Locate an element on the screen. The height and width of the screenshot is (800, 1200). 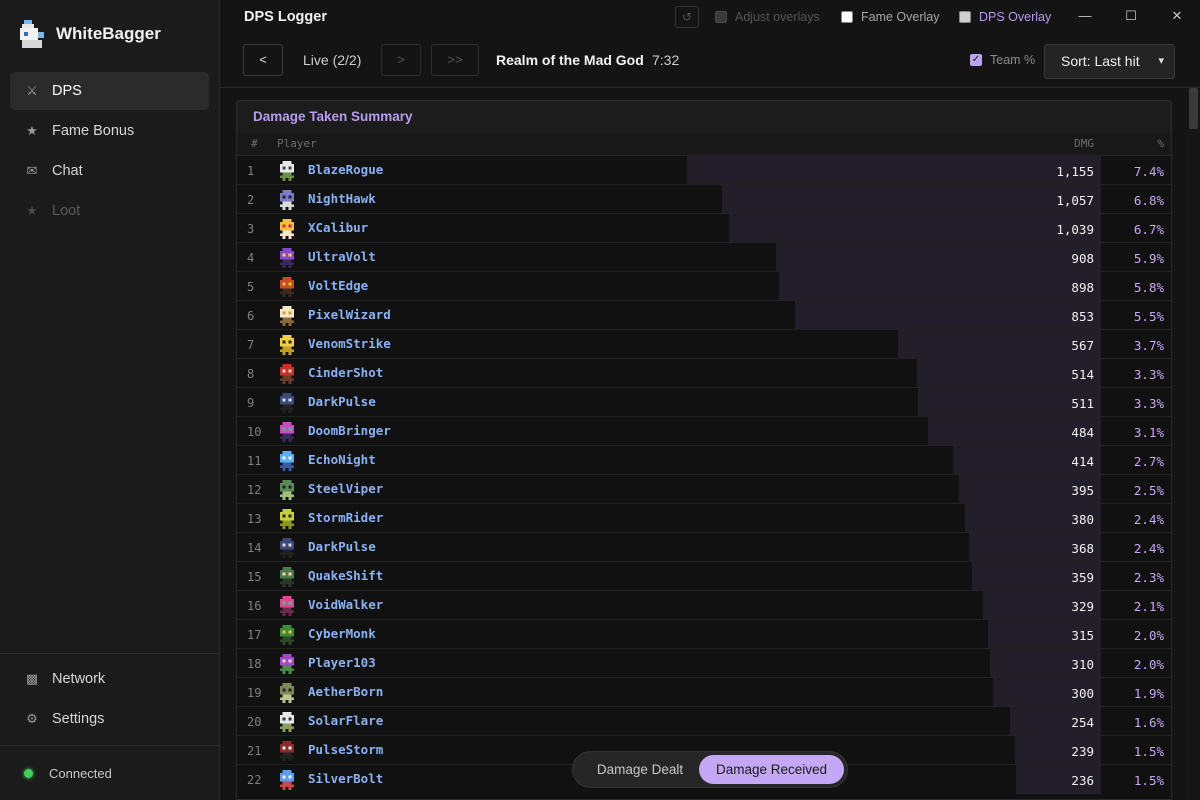
player-name-link: VenomStrike is located at coordinates (349, 343).